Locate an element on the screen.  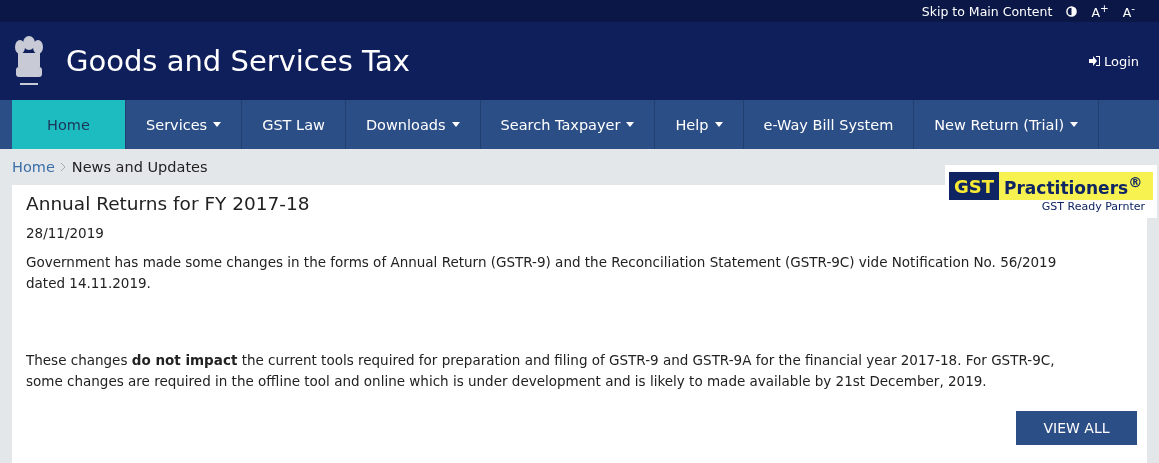
nav-item: Home is located at coordinates (69, 124).